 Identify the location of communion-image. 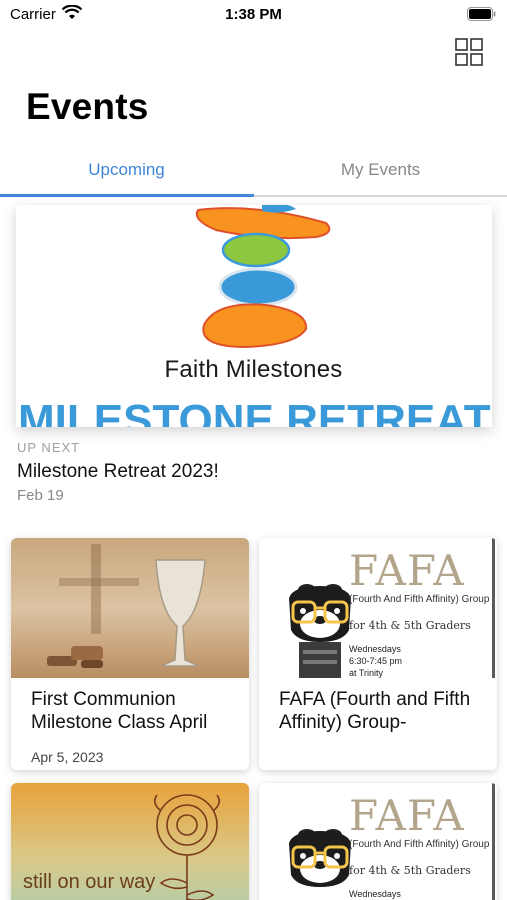
(130, 608).